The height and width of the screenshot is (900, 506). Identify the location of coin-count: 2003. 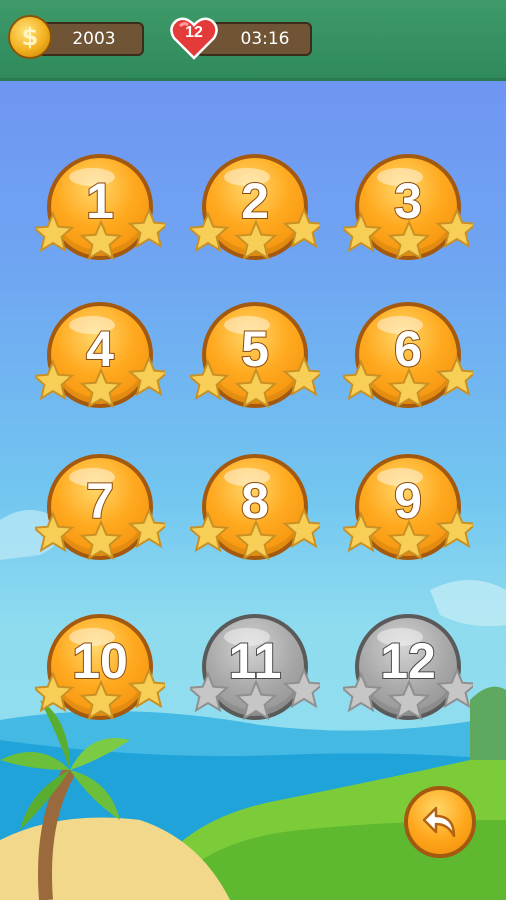
(94, 39).